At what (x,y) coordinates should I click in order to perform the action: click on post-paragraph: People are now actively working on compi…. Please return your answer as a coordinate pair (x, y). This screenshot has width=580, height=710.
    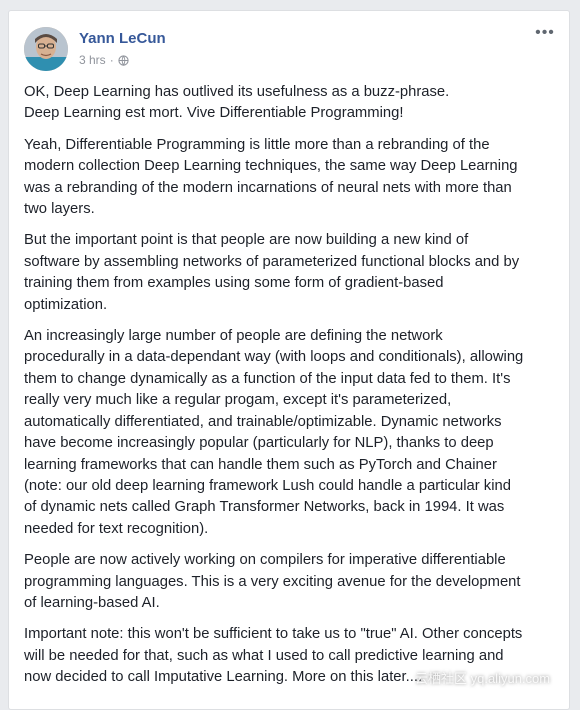
    Looking at the image, I should click on (291, 582).